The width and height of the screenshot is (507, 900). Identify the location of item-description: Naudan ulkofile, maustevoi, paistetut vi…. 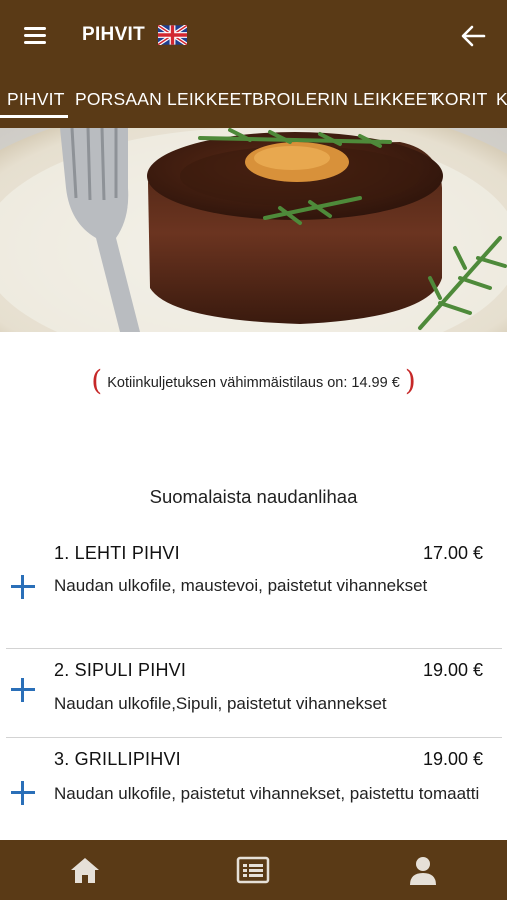
(241, 585).